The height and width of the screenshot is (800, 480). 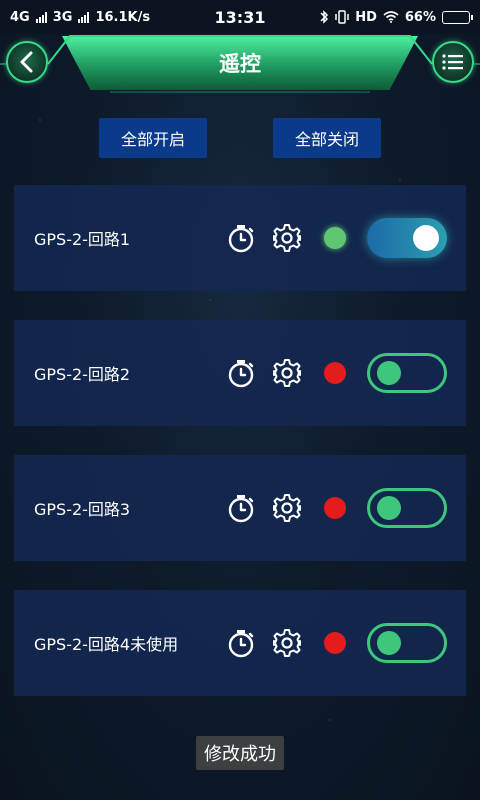 What do you see at coordinates (20, 17) in the screenshot?
I see `network-type-1: 4G` at bounding box center [20, 17].